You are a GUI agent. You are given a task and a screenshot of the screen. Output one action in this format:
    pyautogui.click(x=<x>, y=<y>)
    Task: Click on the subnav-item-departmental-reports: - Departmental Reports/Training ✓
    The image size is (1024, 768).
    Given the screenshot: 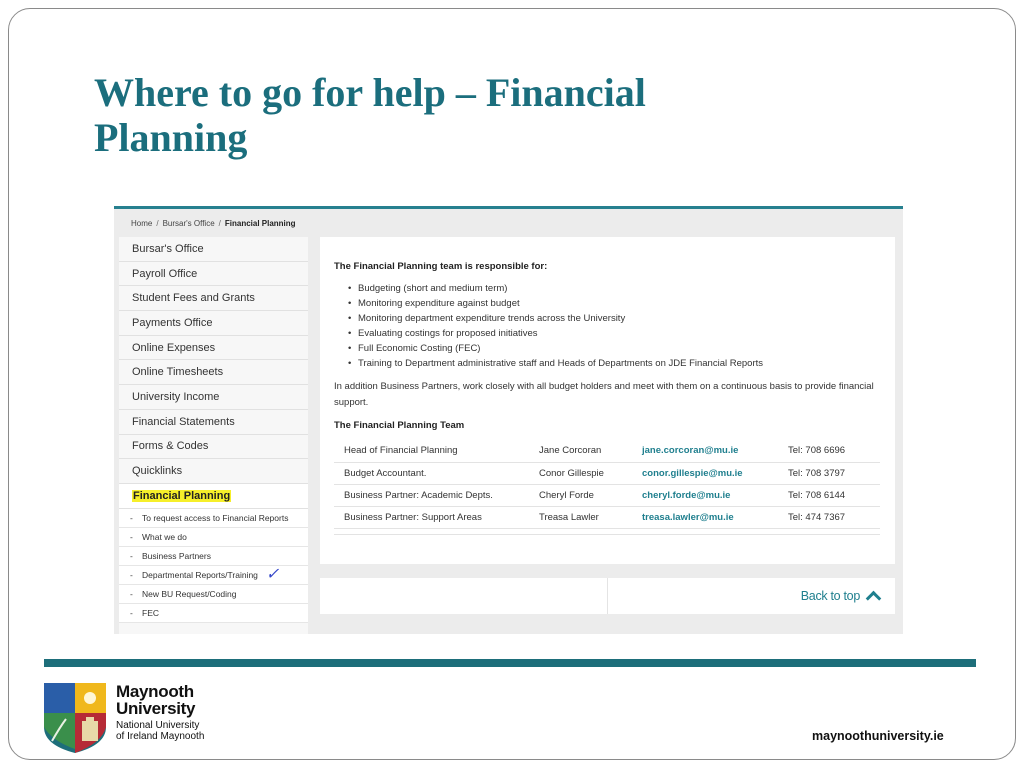 What is the action you would take?
    pyautogui.click(x=213, y=575)
    